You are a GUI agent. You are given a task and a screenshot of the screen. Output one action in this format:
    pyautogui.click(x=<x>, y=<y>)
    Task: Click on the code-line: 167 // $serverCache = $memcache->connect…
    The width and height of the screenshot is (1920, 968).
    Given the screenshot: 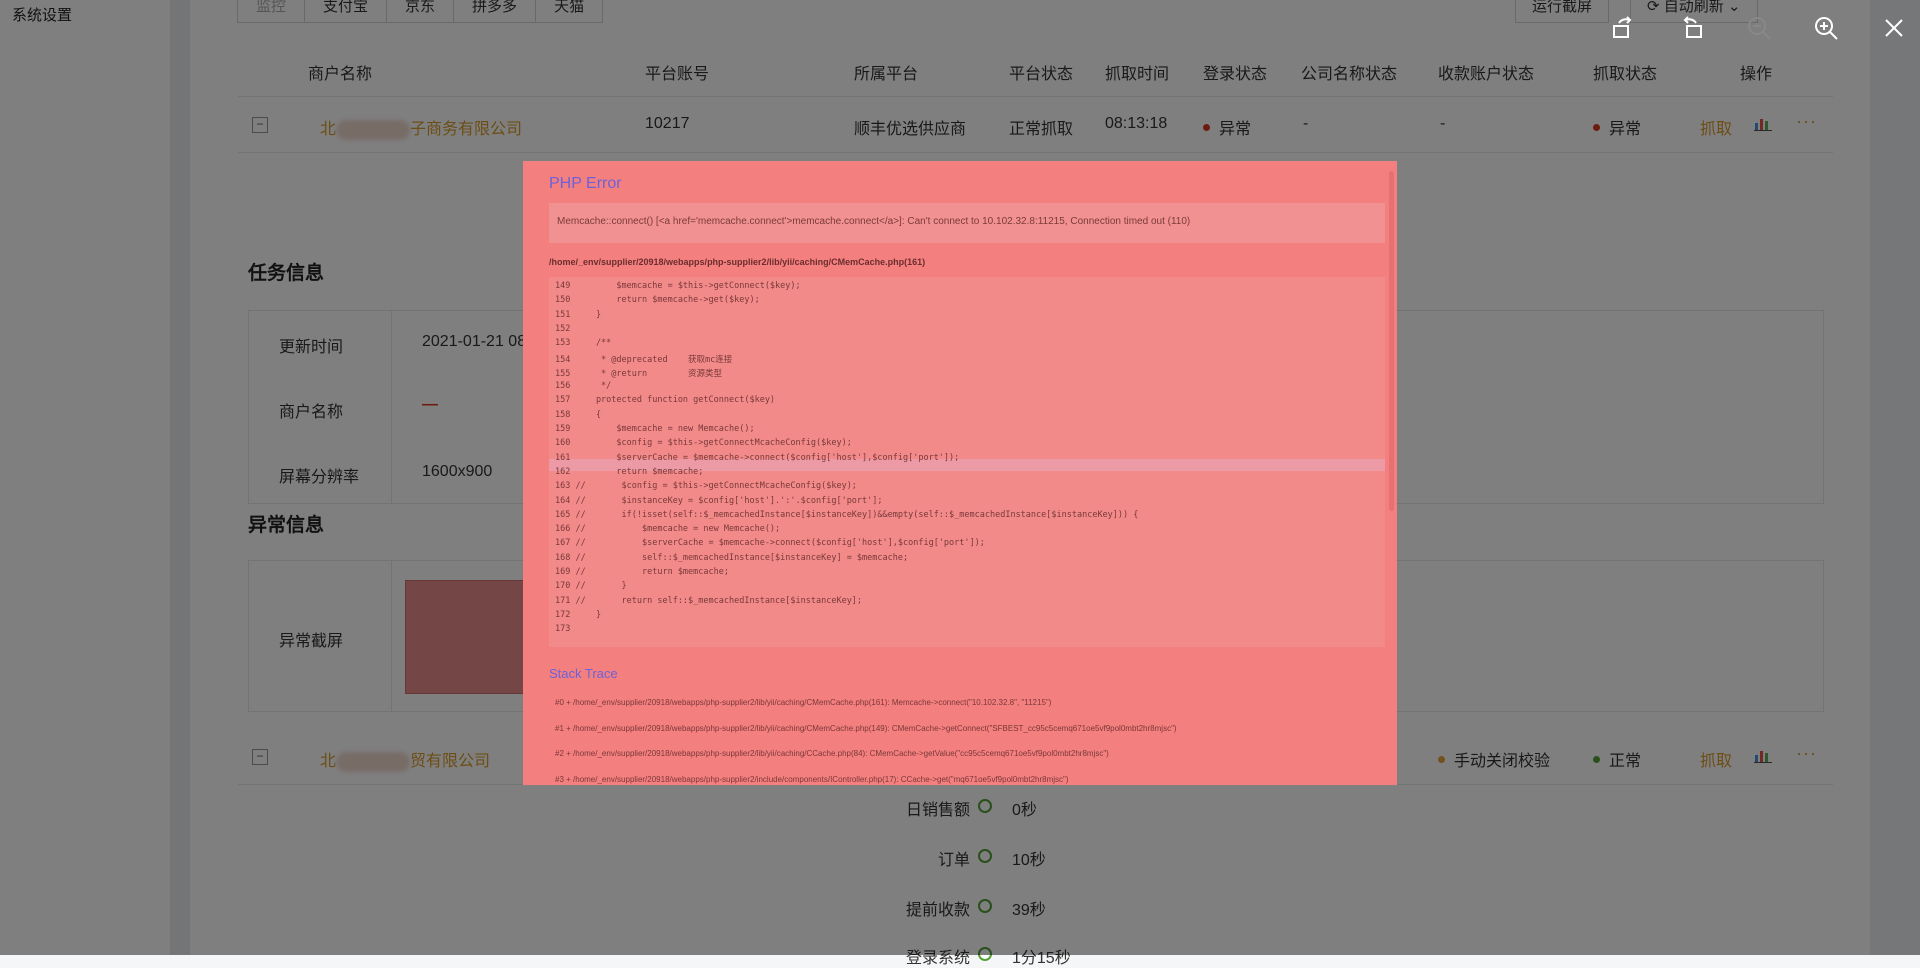 What is the action you would take?
    pyautogui.click(x=770, y=543)
    